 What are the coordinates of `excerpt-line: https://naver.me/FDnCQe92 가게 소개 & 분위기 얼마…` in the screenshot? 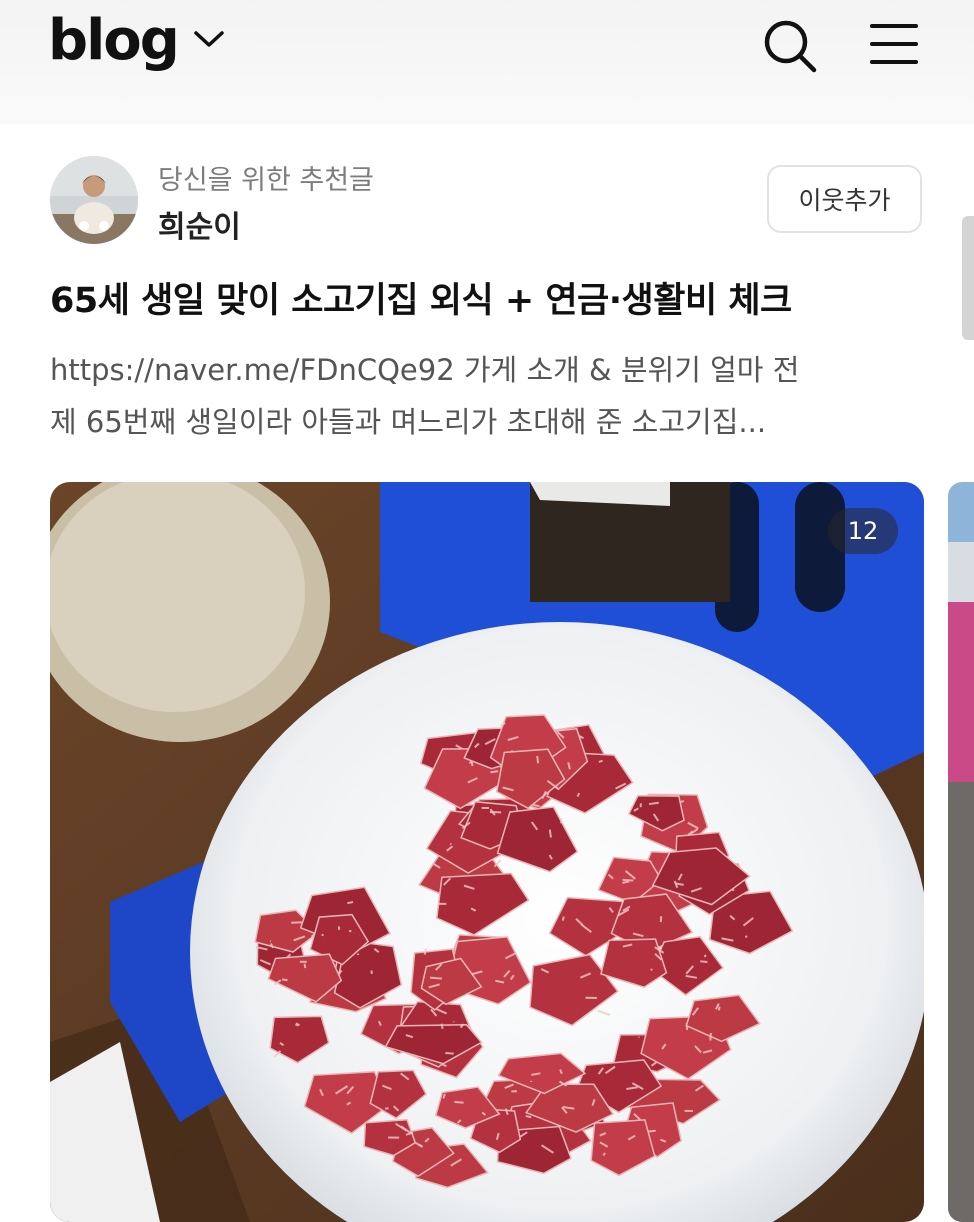 It's located at (485, 370).